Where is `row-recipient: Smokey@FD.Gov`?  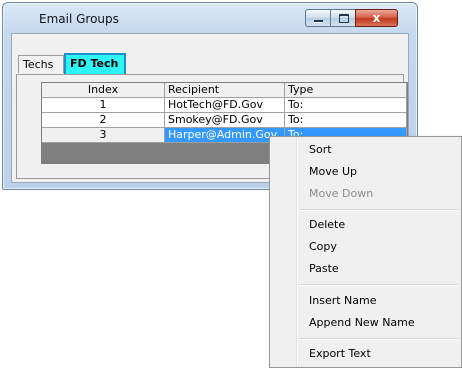 row-recipient: Smokey@FD.Gov is located at coordinates (225, 120).